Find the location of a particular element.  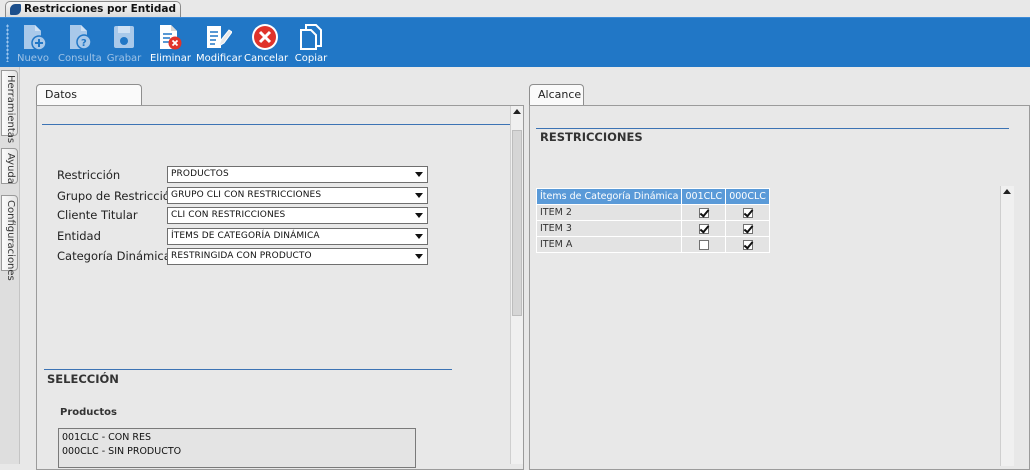

edit-document-icon is located at coordinates (219, 37).